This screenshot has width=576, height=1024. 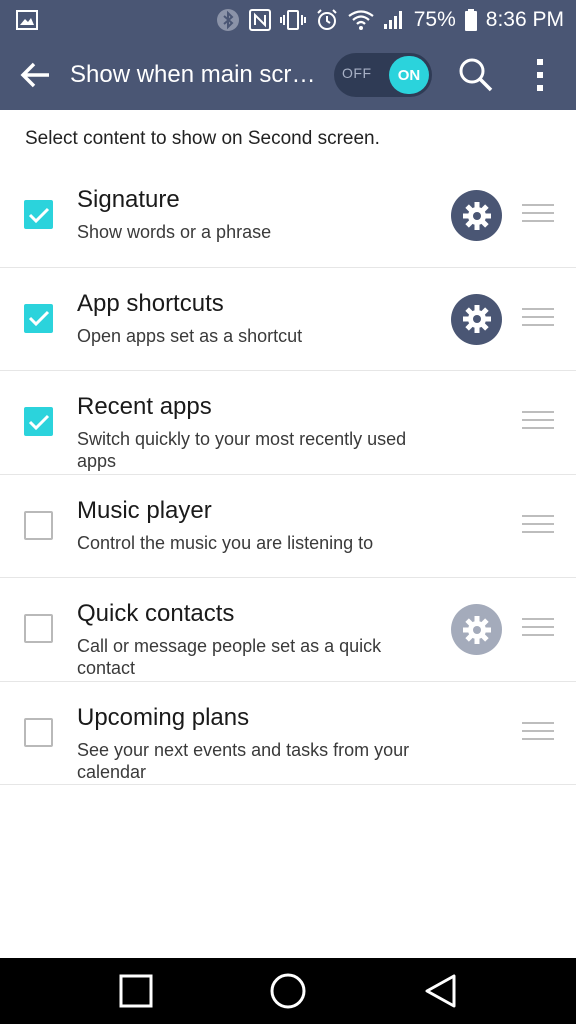 I want to click on square-icon, so click(x=136, y=991).